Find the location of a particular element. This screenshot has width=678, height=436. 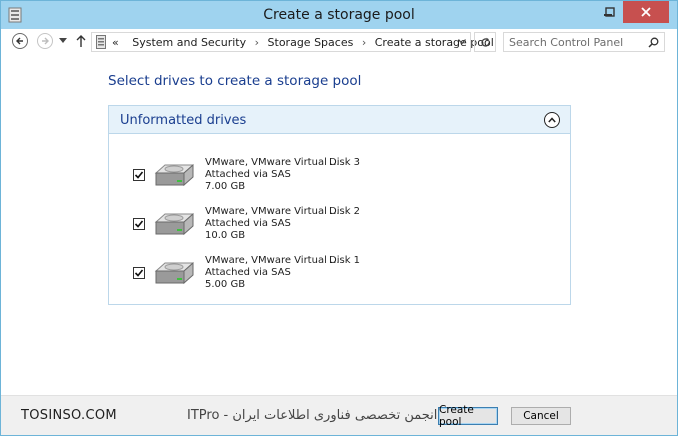

collapse-section-button is located at coordinates (552, 120).